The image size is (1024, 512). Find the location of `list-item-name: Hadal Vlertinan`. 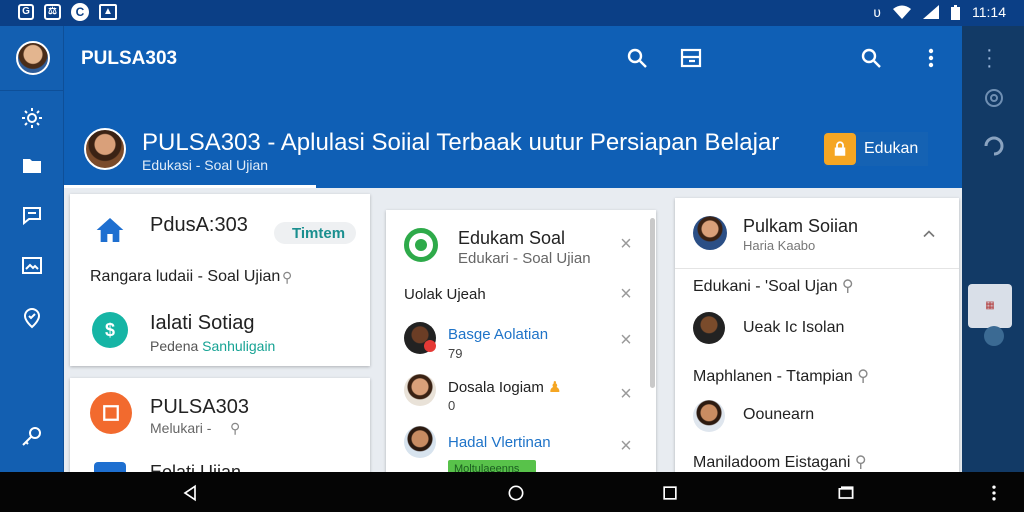

list-item-name: Hadal Vlertinan is located at coordinates (499, 442).